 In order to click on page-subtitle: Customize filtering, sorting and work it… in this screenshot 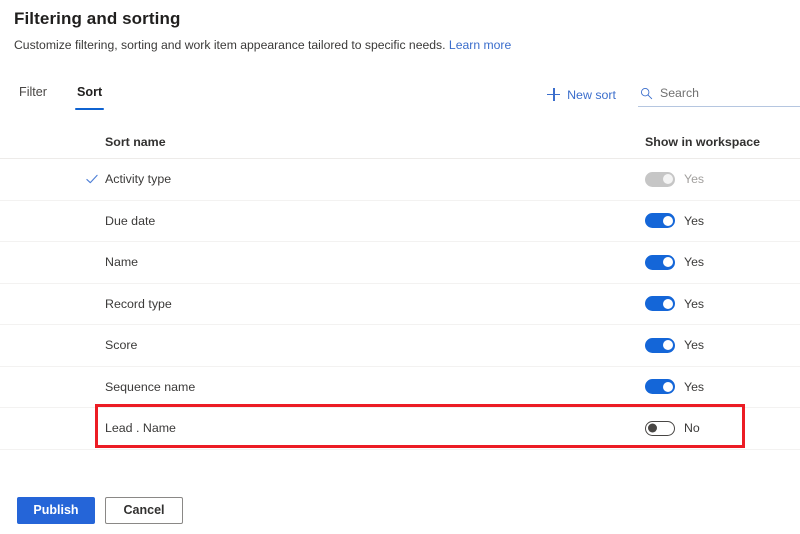, I will do `click(407, 45)`.